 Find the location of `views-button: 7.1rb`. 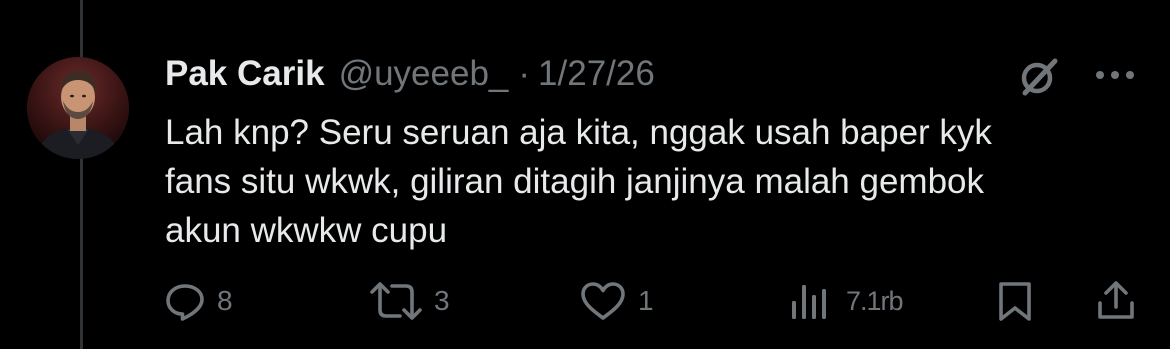

views-button: 7.1rb is located at coordinates (847, 301).